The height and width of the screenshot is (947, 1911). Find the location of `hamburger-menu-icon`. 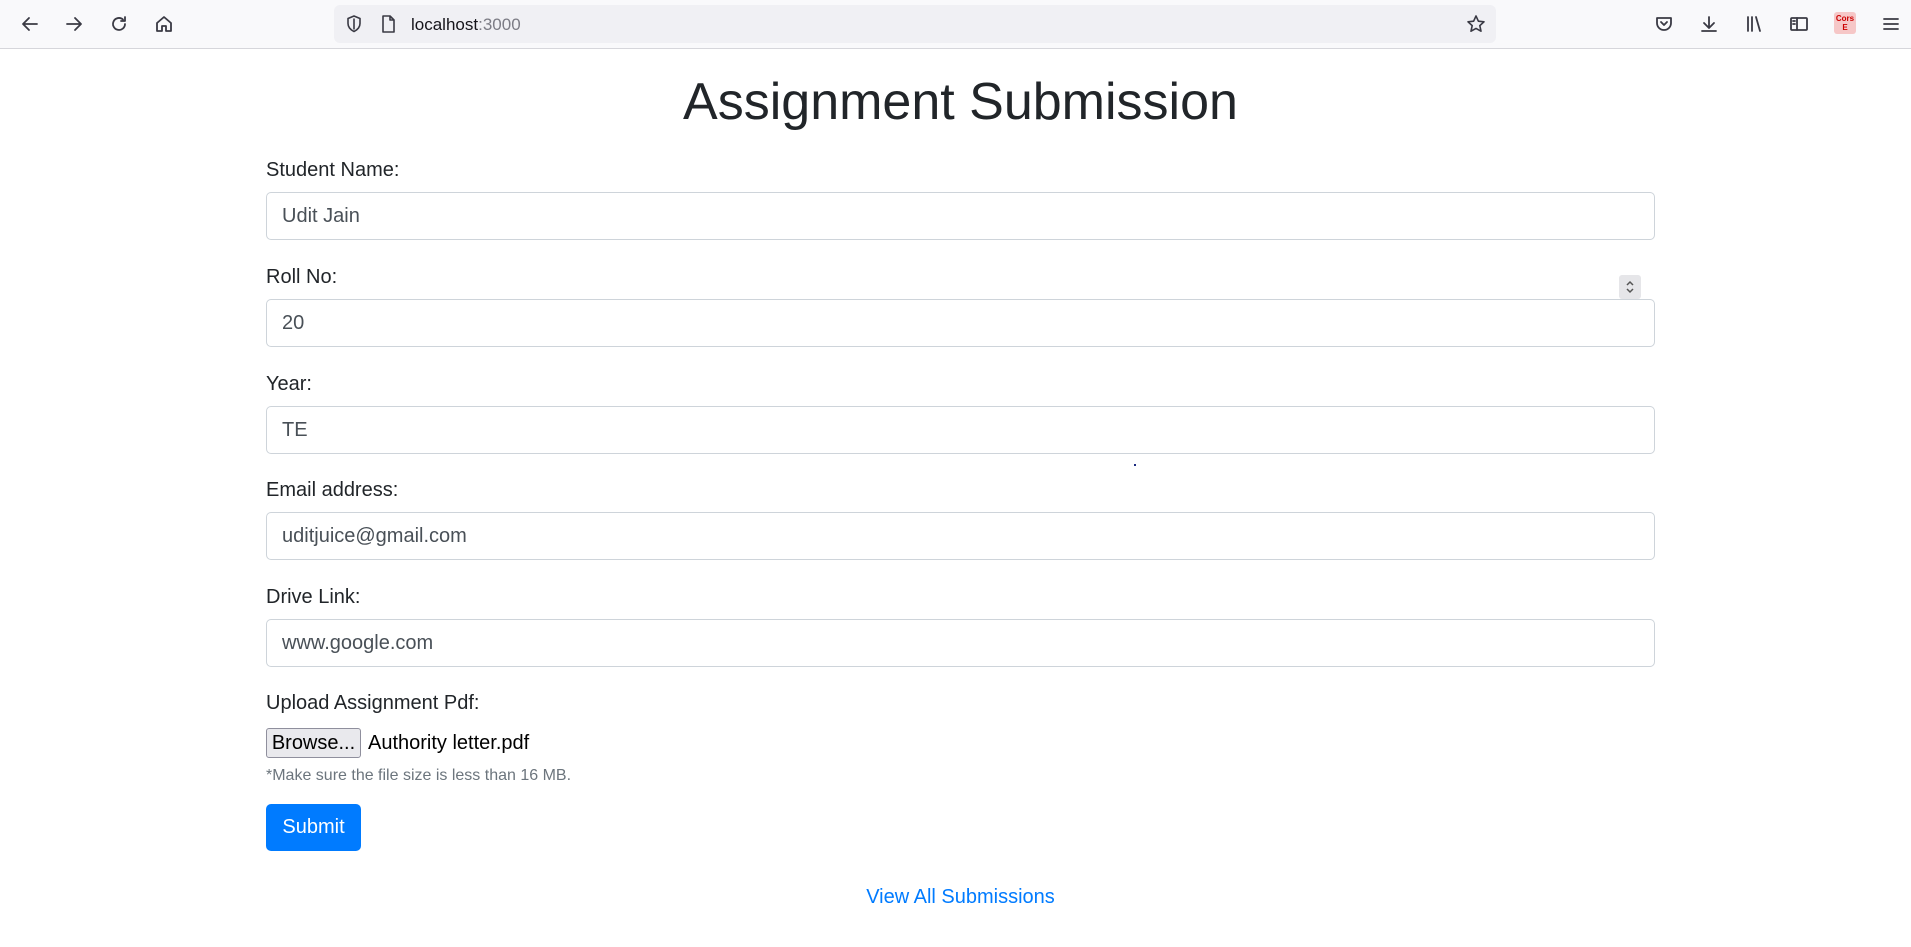

hamburger-menu-icon is located at coordinates (1891, 24).